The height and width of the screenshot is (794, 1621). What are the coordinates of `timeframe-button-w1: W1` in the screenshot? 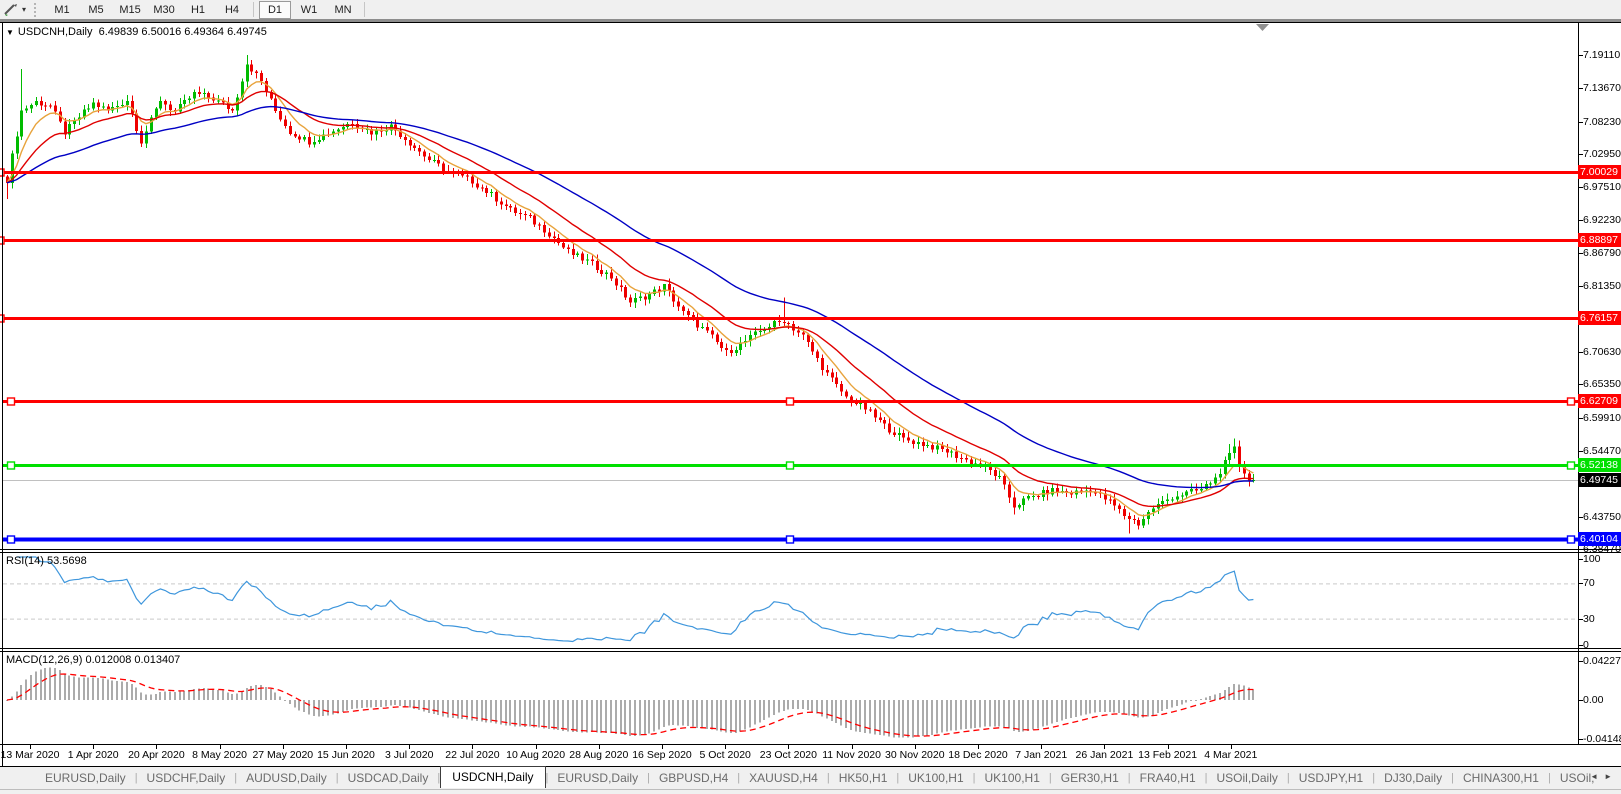 It's located at (309, 10).